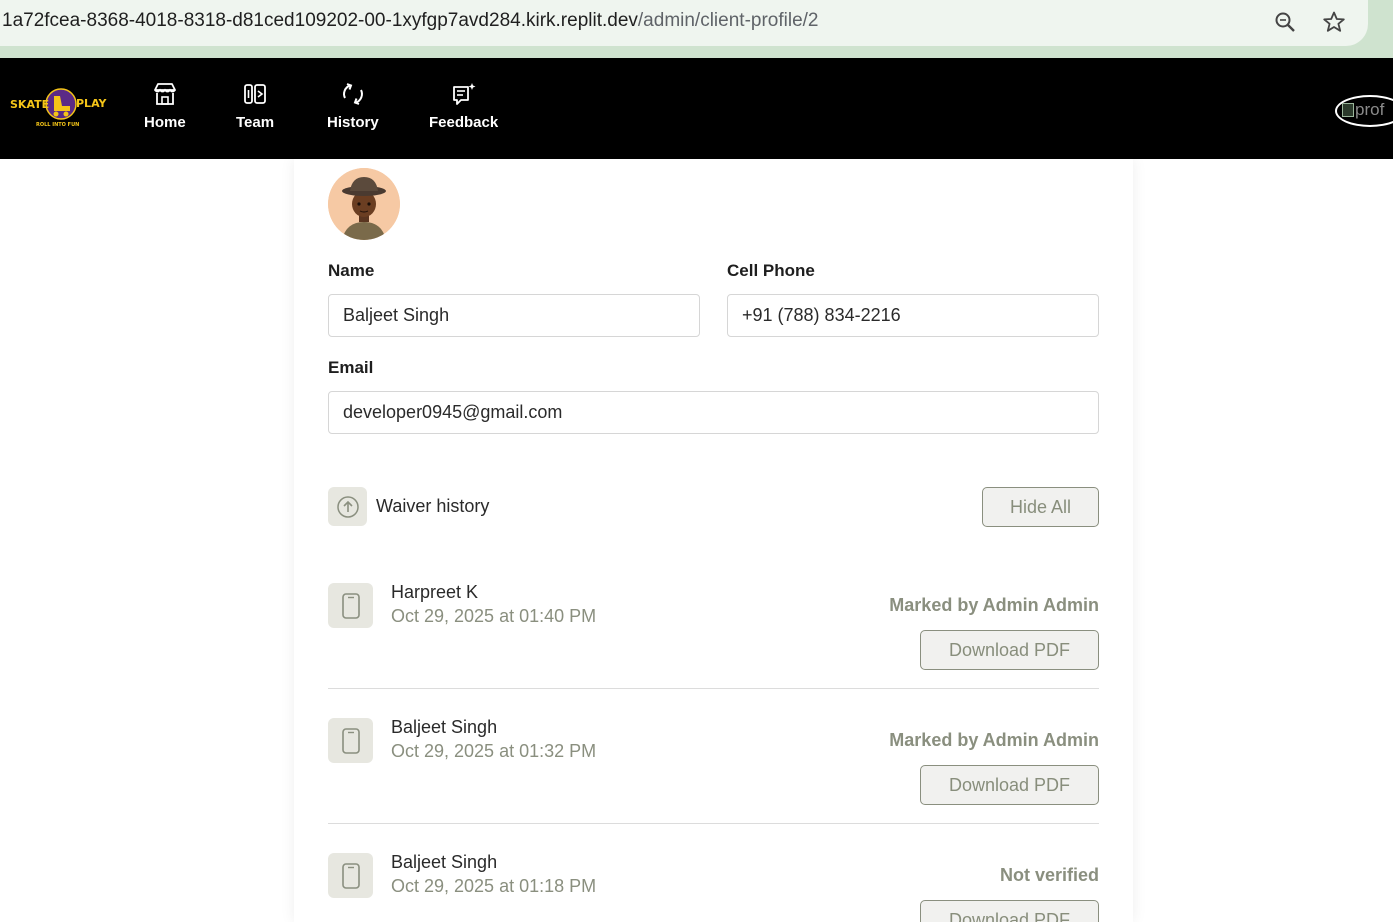 This screenshot has width=1393, height=922. What do you see at coordinates (514, 315) in the screenshot?
I see `name-field: Baljeet Singh` at bounding box center [514, 315].